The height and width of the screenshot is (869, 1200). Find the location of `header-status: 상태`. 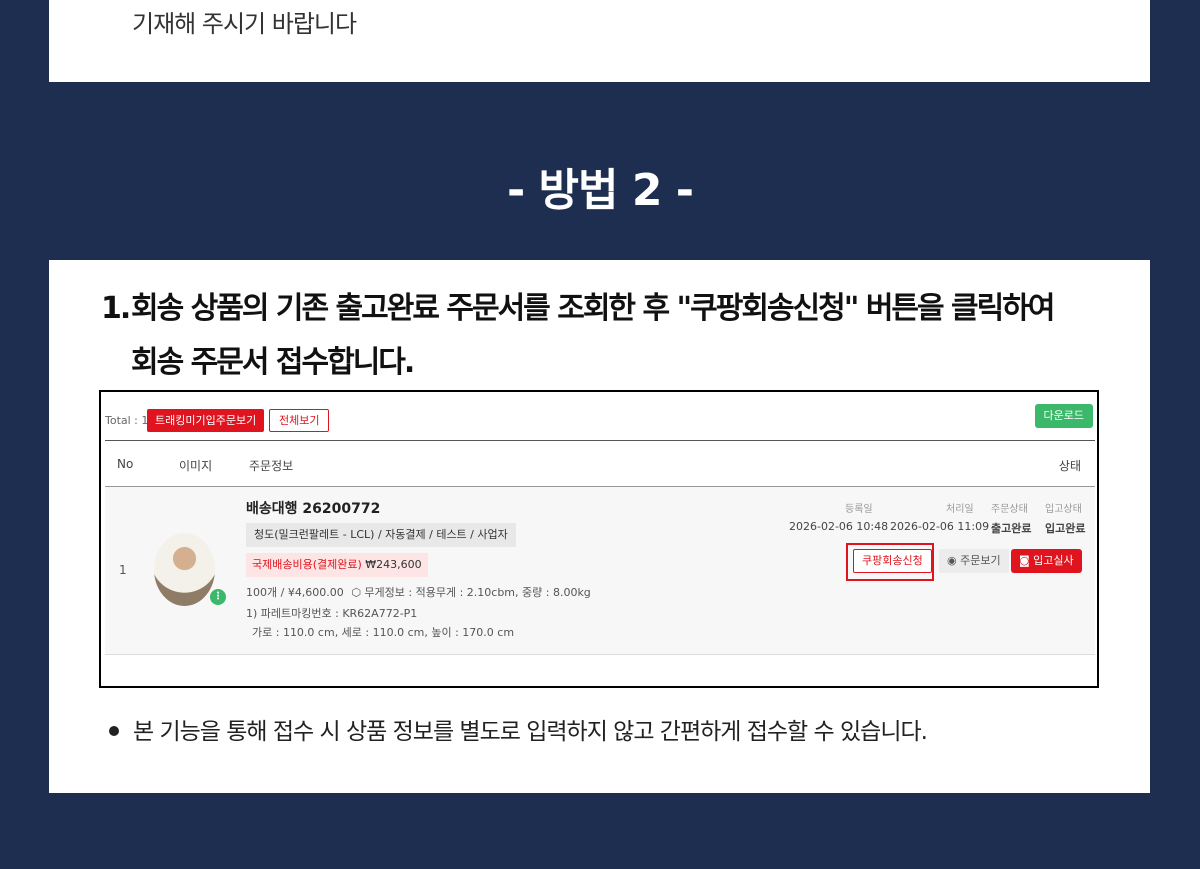

header-status: 상태 is located at coordinates (1069, 466).